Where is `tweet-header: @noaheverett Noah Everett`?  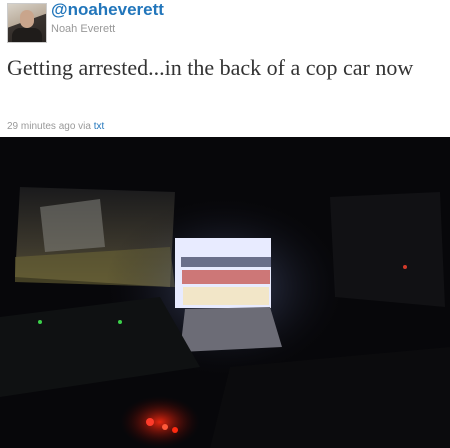
tweet-header: @noaheverett Noah Everett is located at coordinates (225, 23).